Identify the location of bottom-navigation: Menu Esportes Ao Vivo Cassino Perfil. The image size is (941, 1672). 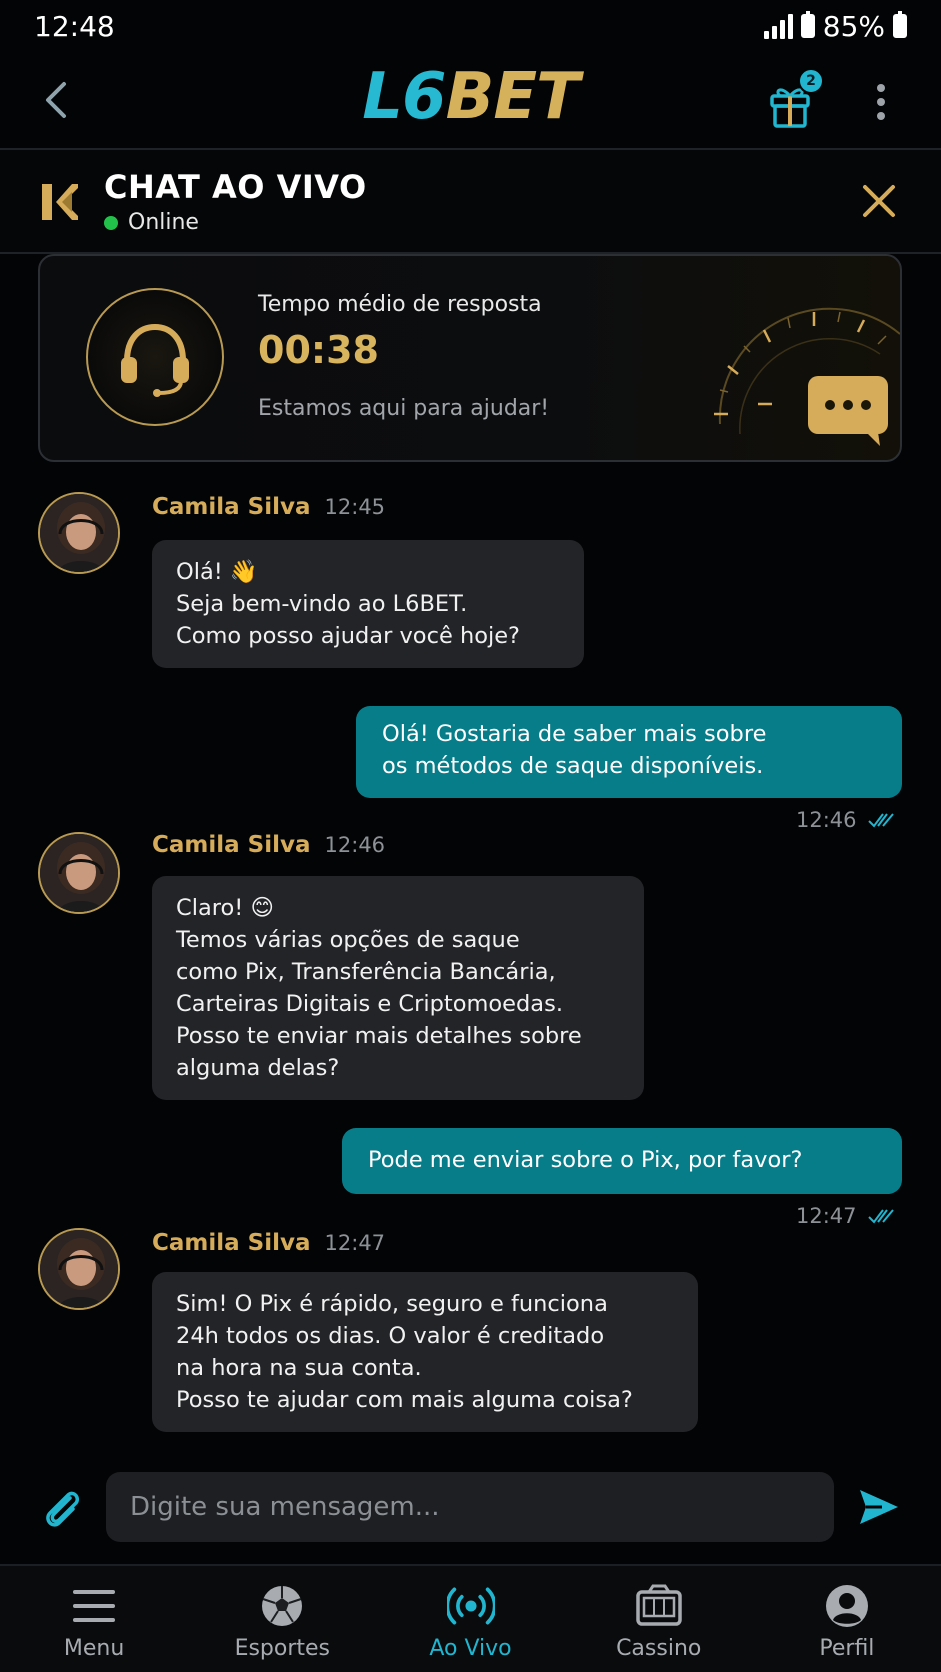
(470, 1618).